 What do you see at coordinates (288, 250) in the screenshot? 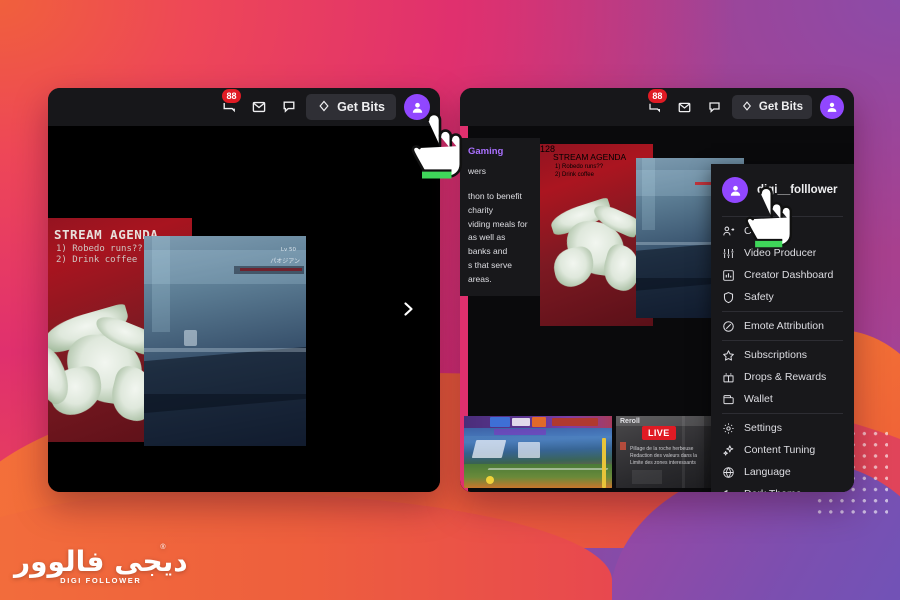
I see `game-level-label: Lv 50` at bounding box center [288, 250].